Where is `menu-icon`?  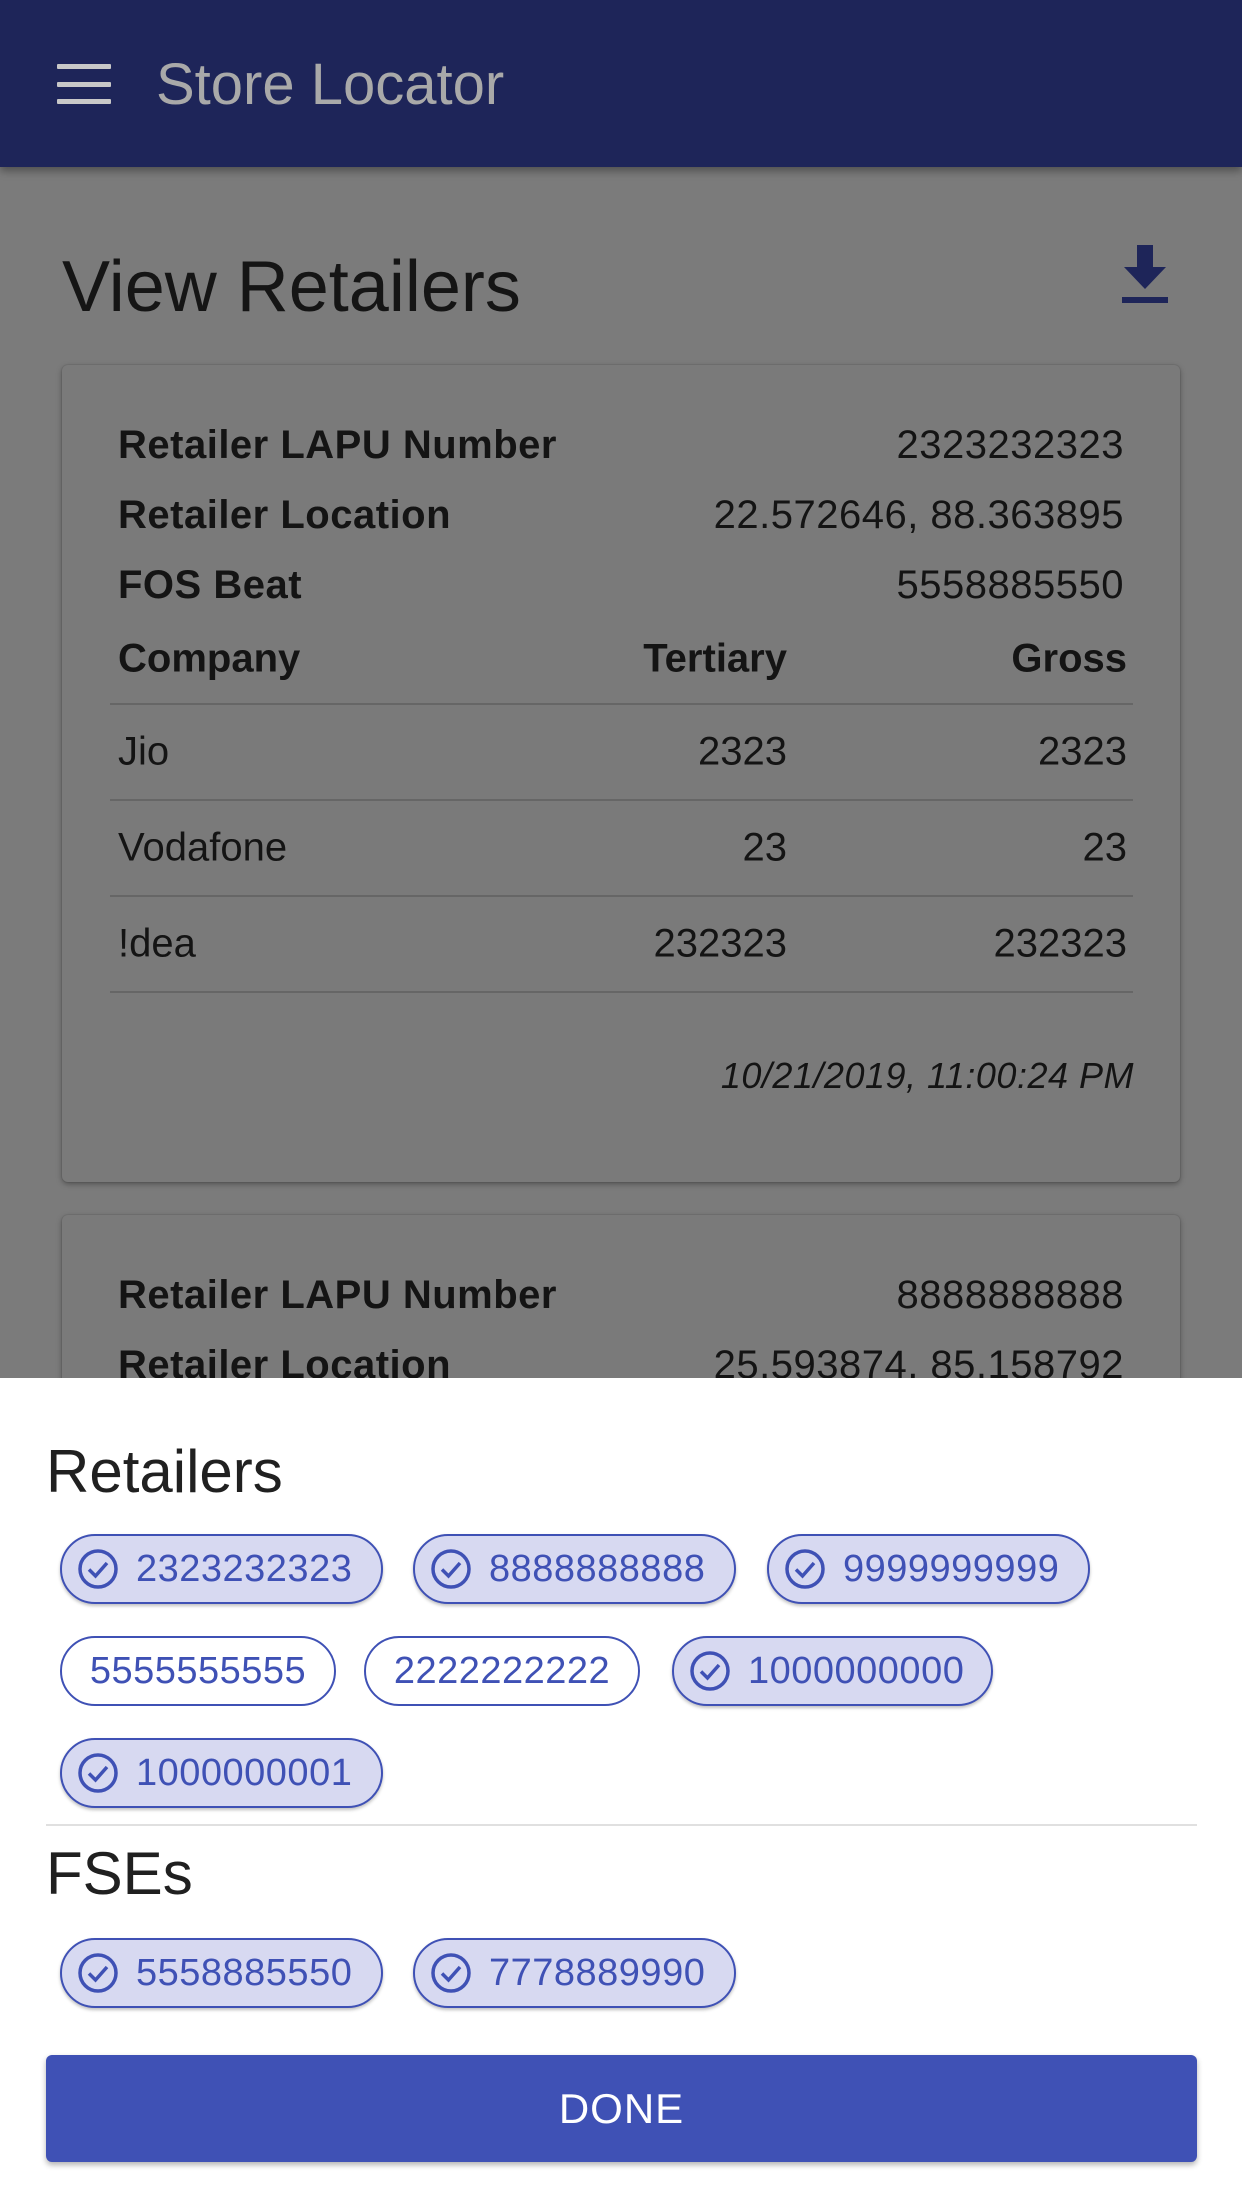 menu-icon is located at coordinates (84, 84).